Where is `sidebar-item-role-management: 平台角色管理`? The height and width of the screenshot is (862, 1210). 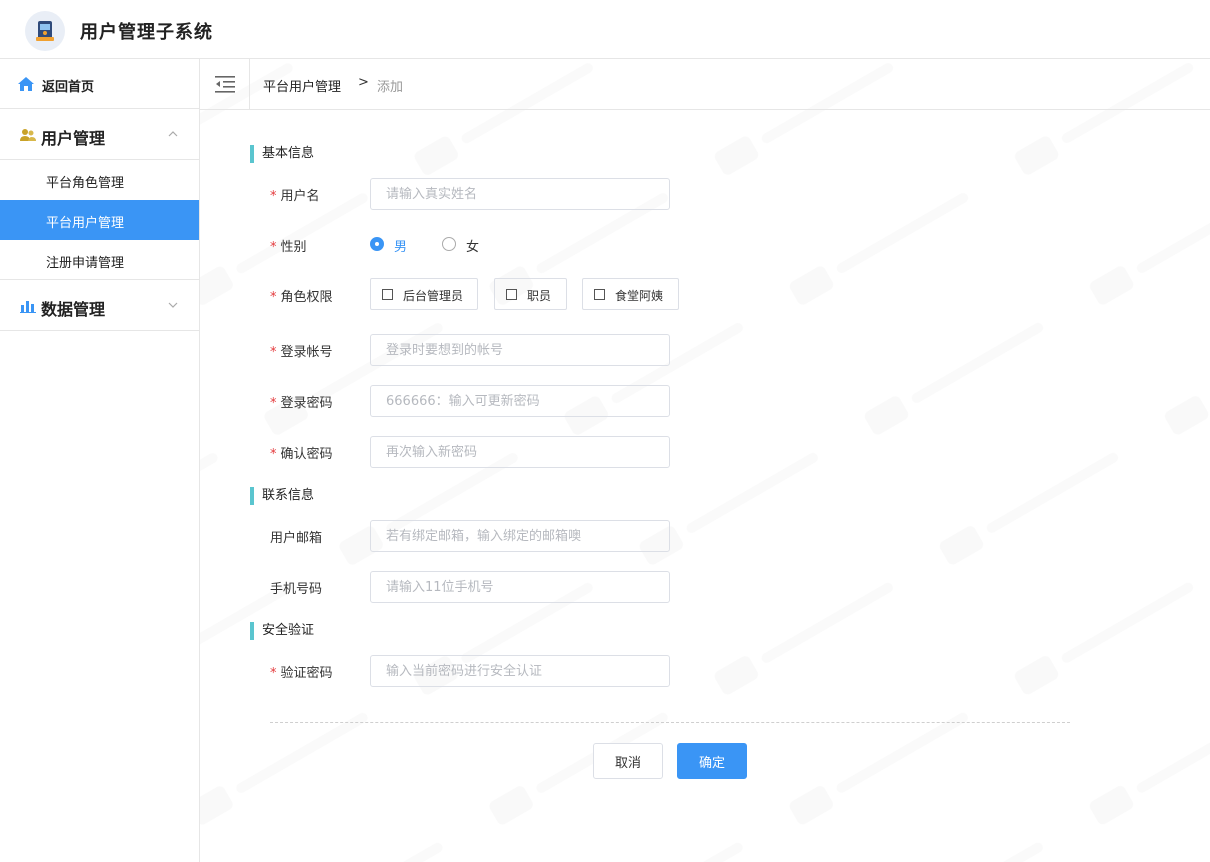
sidebar-item-role-management: 平台角色管理 is located at coordinates (99, 180).